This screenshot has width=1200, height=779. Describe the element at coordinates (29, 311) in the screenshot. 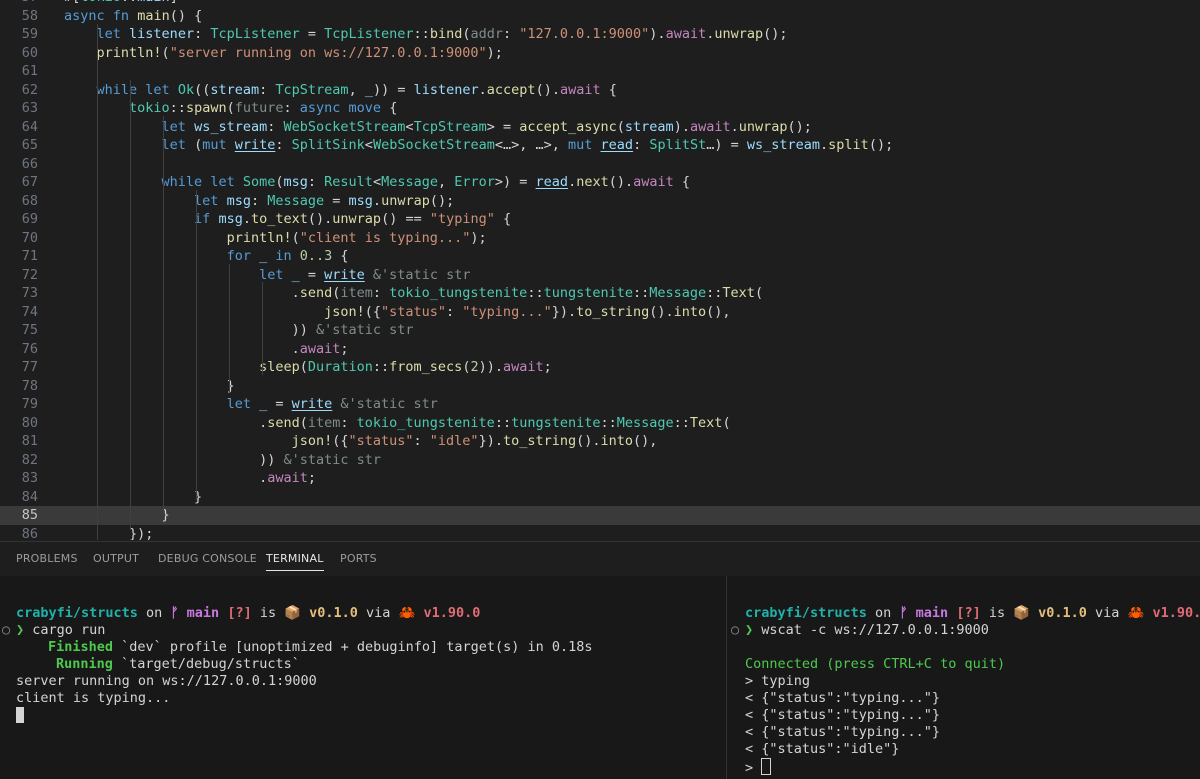

I see `line-number: 74` at that location.